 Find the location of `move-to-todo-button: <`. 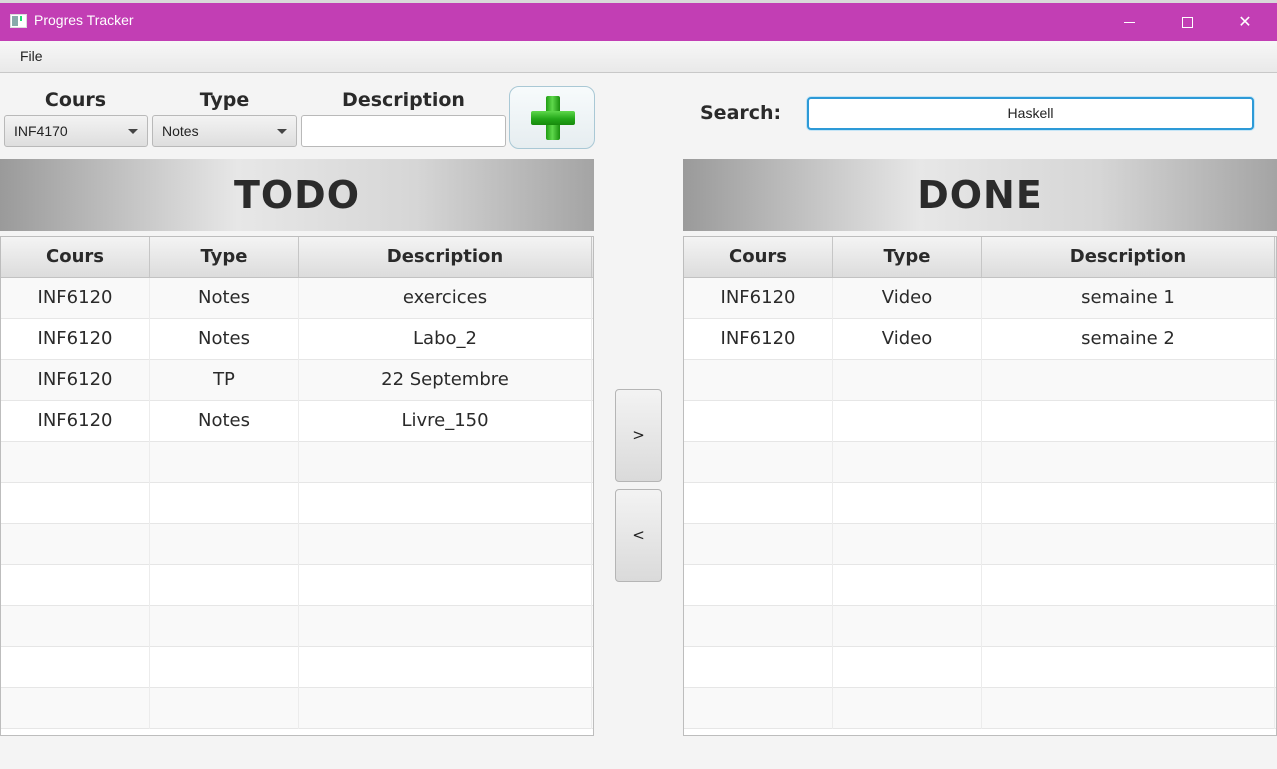

move-to-todo-button: < is located at coordinates (638, 535).